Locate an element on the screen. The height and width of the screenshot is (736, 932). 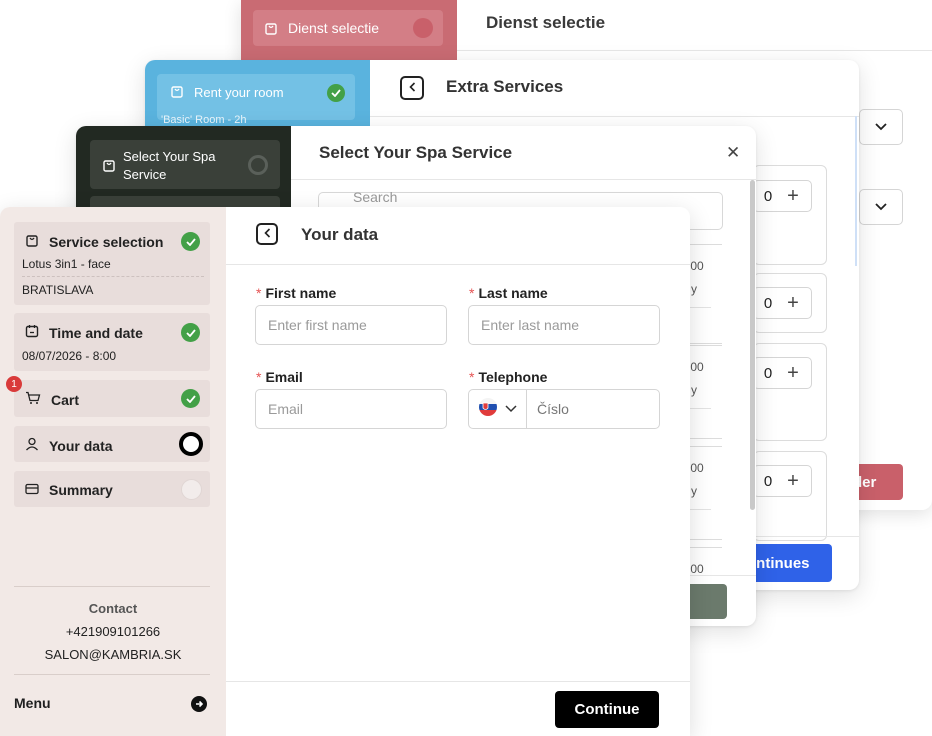
sidebar-item-rent-room: Rent your room 'Basic' Room - 2h is located at coordinates (256, 100).